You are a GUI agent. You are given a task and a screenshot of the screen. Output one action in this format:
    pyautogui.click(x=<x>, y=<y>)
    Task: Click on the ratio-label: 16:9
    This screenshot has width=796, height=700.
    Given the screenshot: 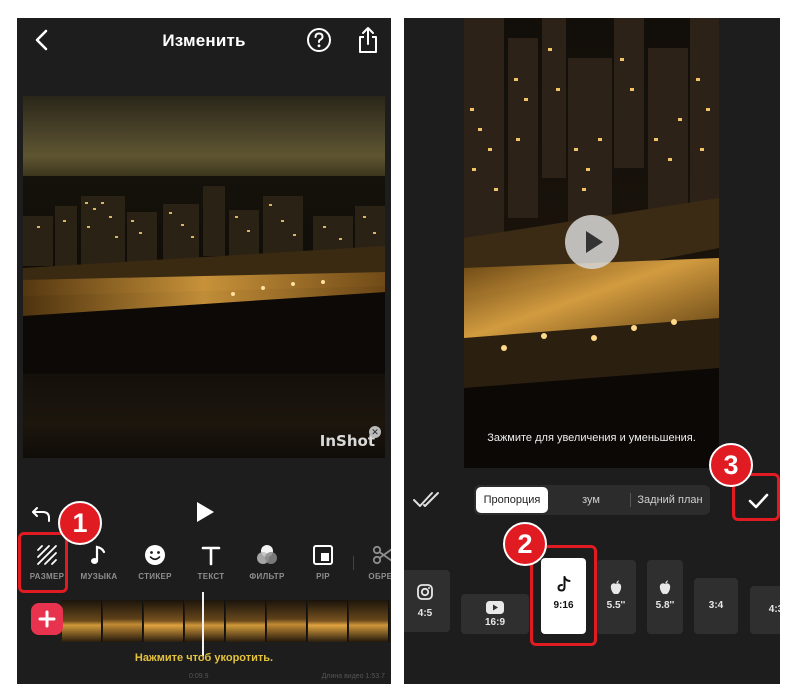 What is the action you would take?
    pyautogui.click(x=494, y=622)
    